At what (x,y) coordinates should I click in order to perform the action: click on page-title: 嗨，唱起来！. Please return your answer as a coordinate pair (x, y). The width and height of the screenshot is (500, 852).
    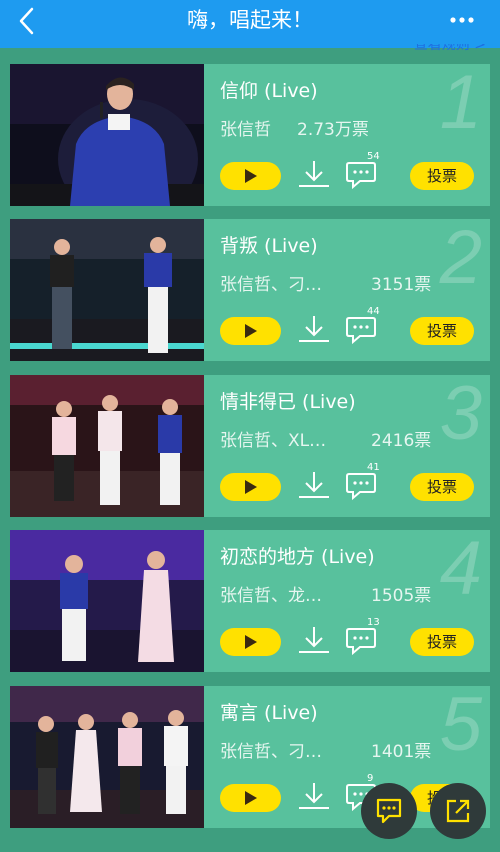
    Looking at the image, I should click on (250, 20).